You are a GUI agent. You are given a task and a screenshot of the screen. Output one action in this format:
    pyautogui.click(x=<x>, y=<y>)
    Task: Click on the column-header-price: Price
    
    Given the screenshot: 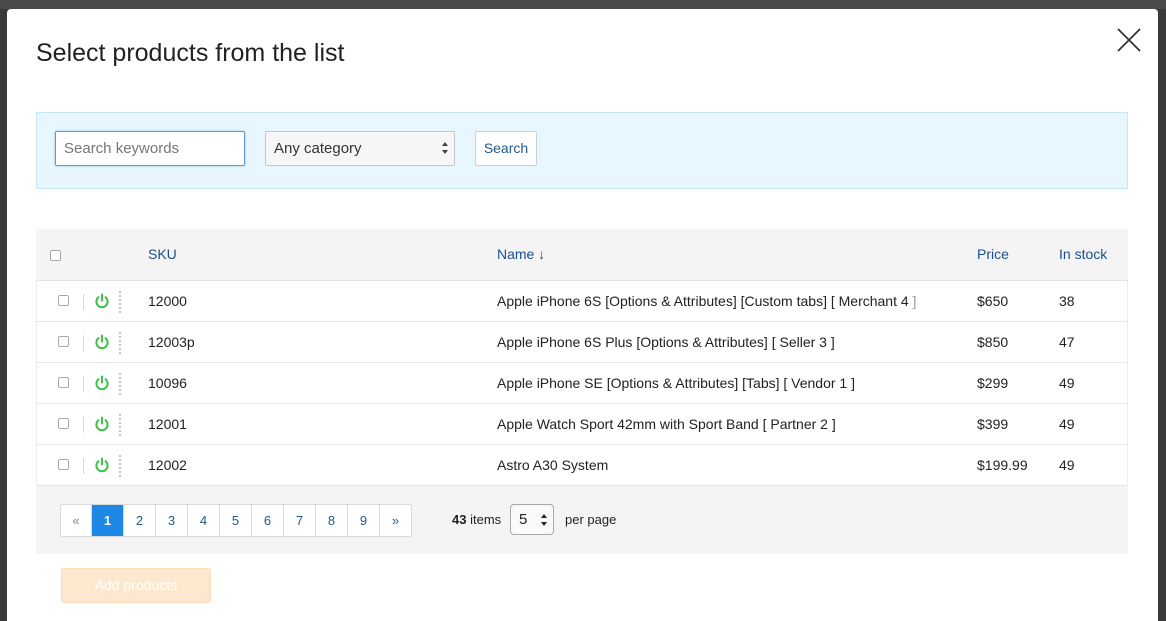 What is the action you would take?
    pyautogui.click(x=993, y=254)
    